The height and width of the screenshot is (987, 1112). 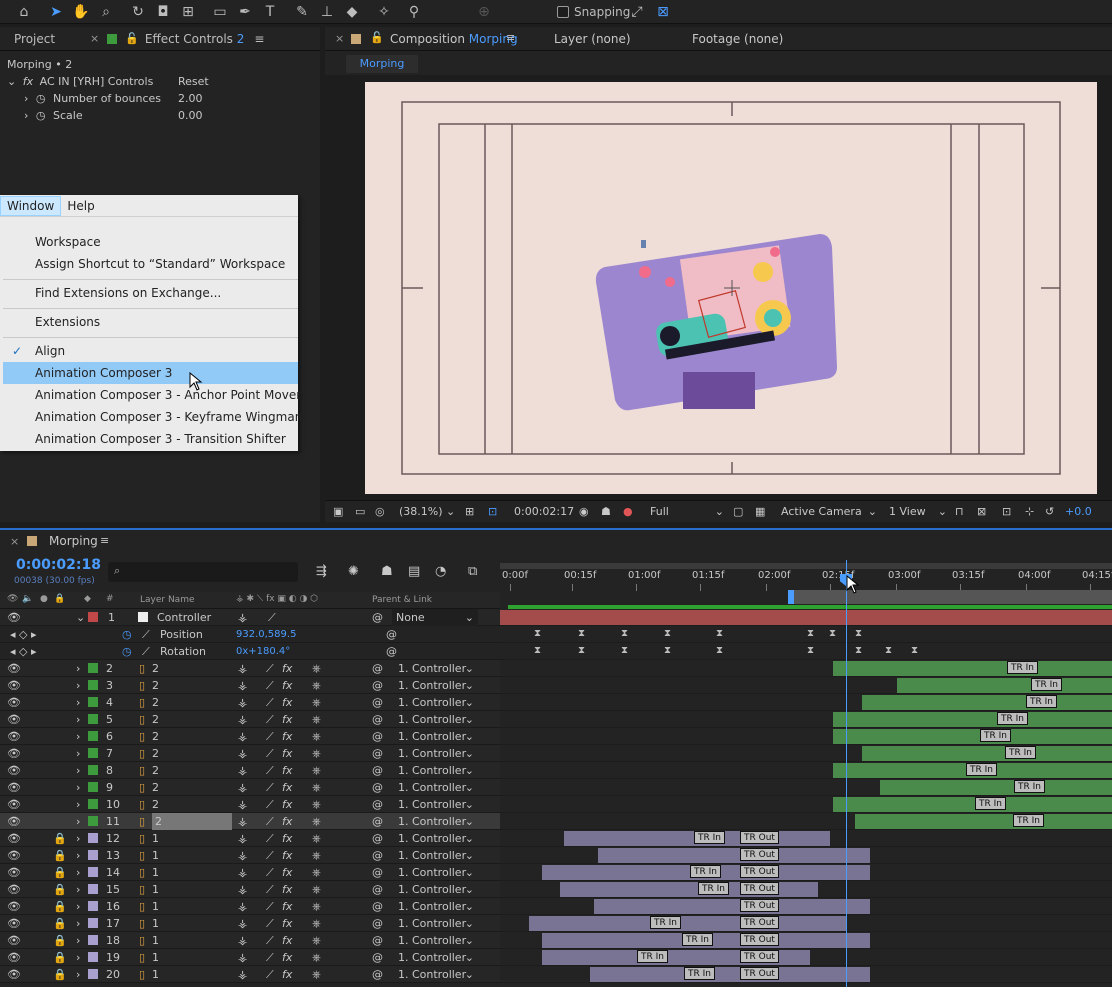 What do you see at coordinates (1078, 512) in the screenshot?
I see `exposure-value: +0.0` at bounding box center [1078, 512].